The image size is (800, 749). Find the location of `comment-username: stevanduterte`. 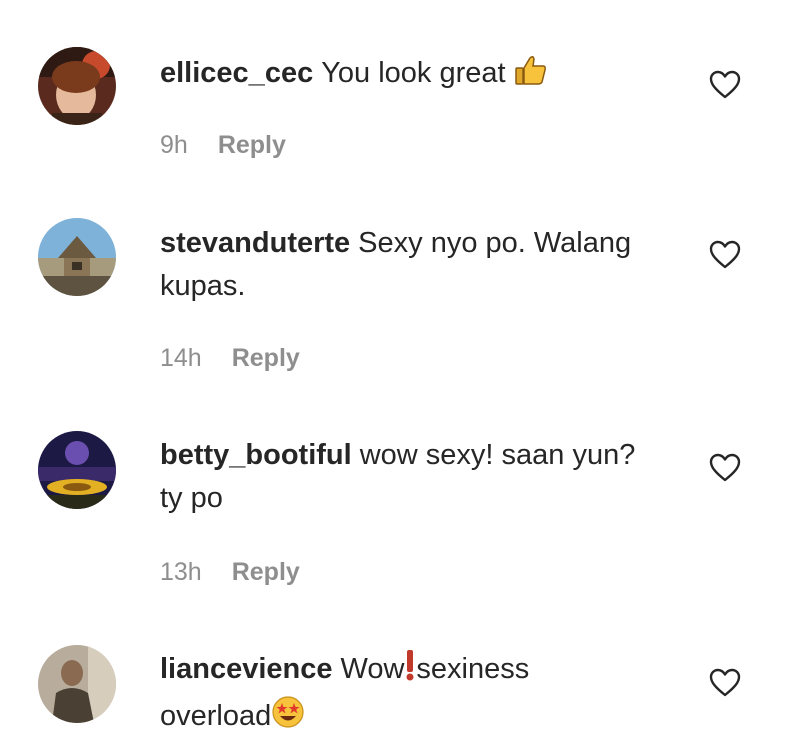

comment-username: stevanduterte is located at coordinates (255, 243).